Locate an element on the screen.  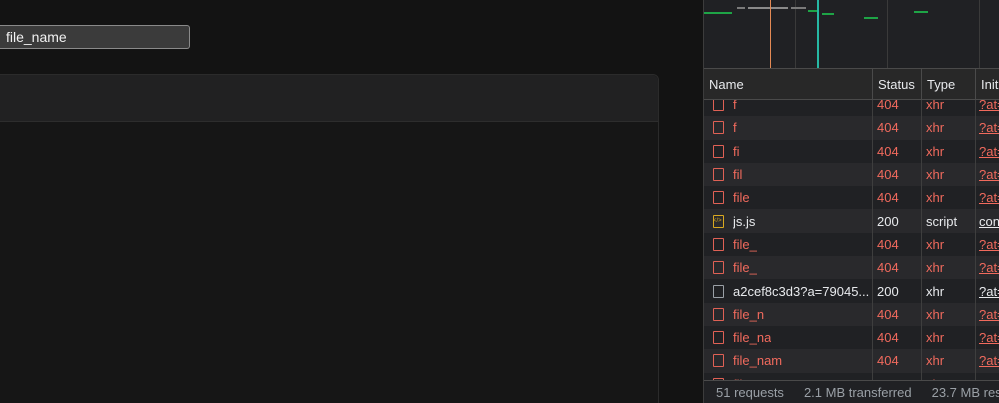
column-header-type: Type is located at coordinates (949, 84).